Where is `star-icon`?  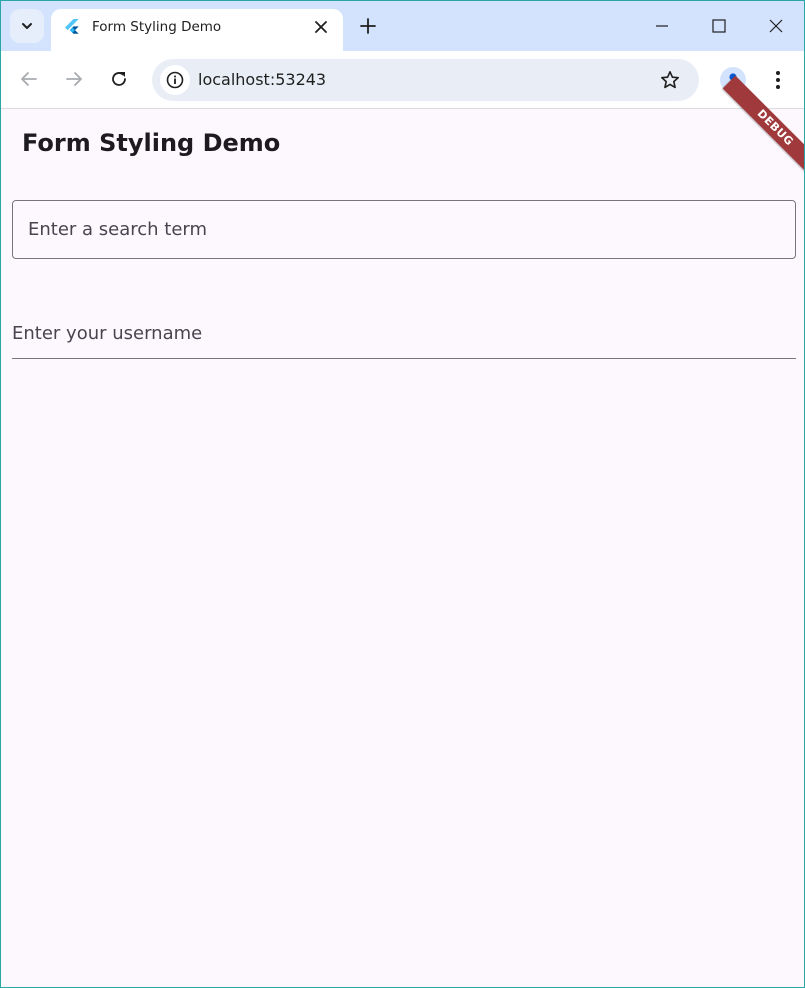
star-icon is located at coordinates (670, 80).